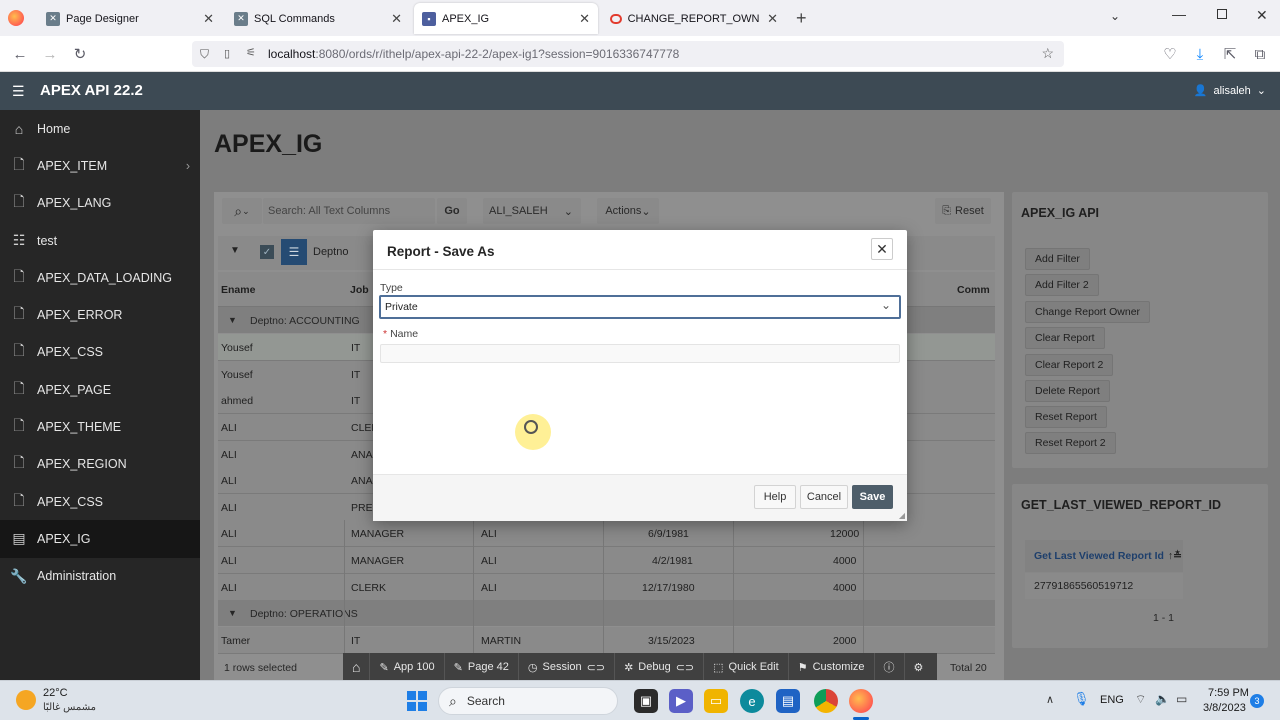 Image resolution: width=1280 pixels, height=720 pixels. Describe the element at coordinates (606, 613) in the screenshot. I see `group-header: ▼ Deptno: OPERATIONS` at that location.